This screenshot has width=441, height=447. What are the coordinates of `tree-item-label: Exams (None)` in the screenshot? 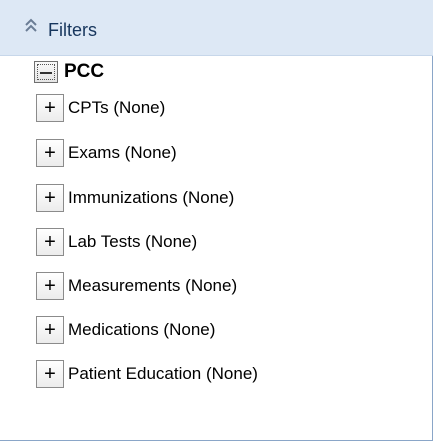 It's located at (122, 152).